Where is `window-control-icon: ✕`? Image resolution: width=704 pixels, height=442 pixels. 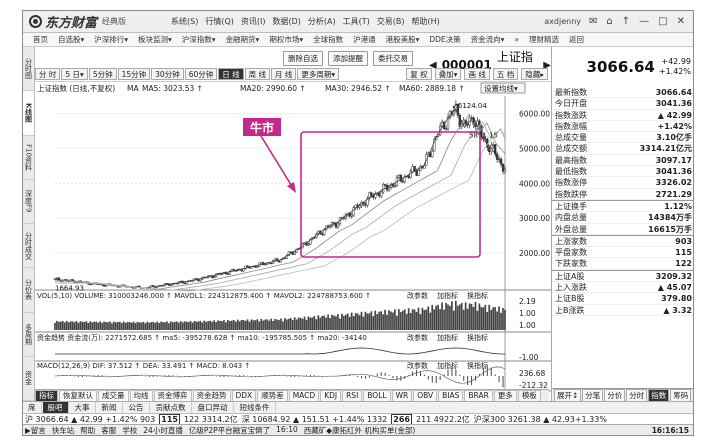 window-control-icon: ✕ is located at coordinates (681, 21).